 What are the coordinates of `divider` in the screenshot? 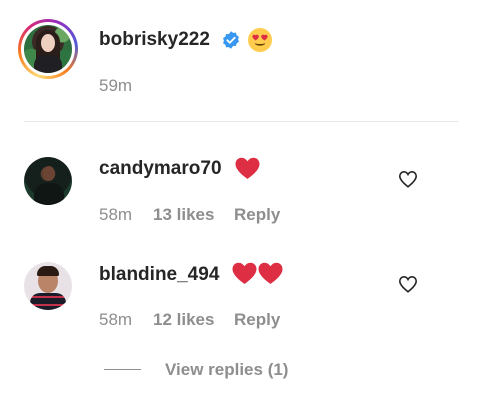 It's located at (241, 121).